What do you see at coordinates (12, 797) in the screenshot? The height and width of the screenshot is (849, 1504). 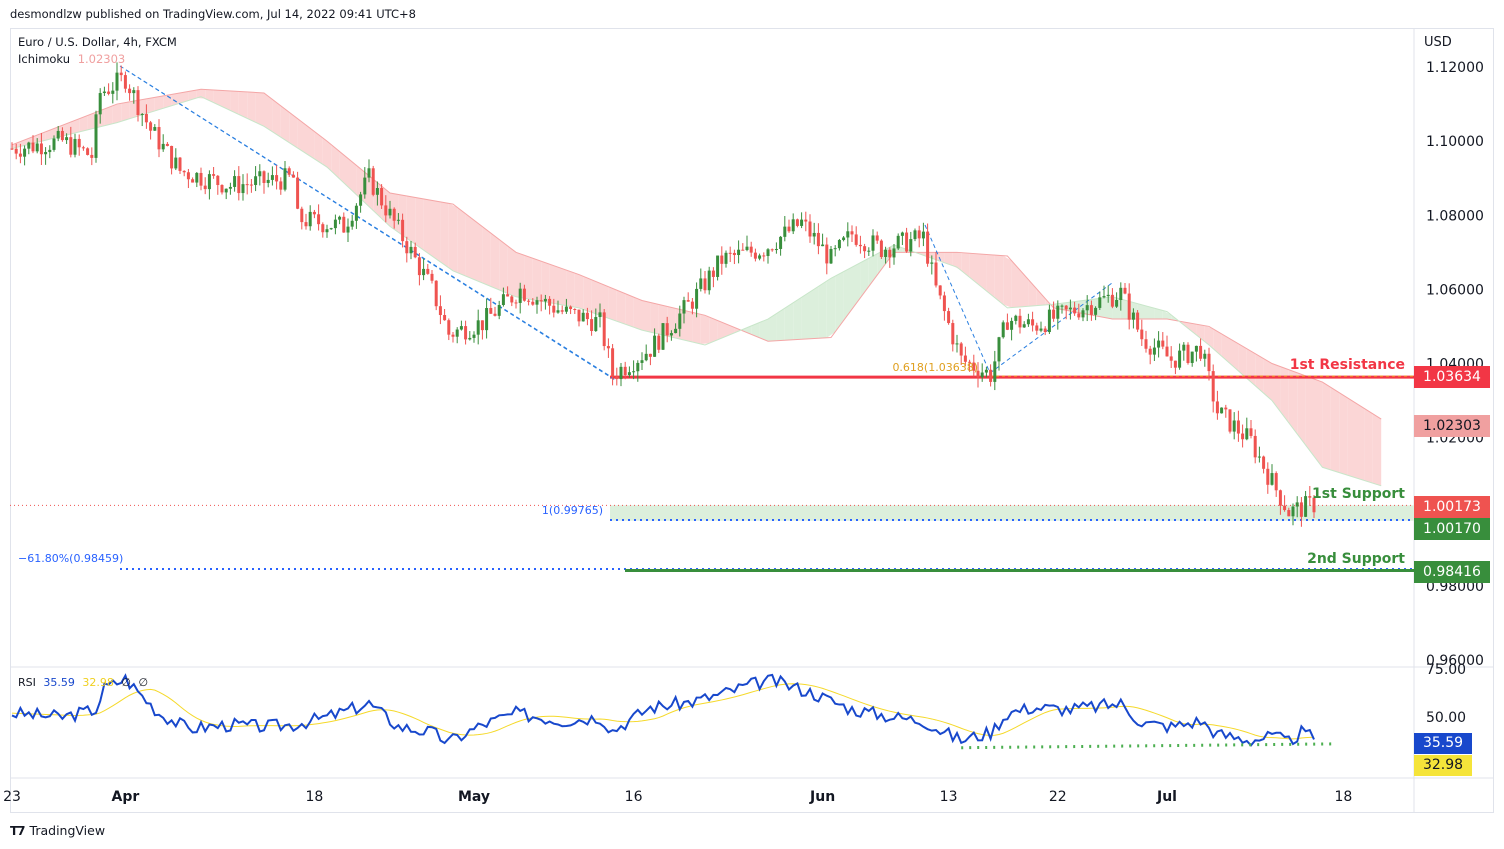 I see `time-axis-tick: 23` at bounding box center [12, 797].